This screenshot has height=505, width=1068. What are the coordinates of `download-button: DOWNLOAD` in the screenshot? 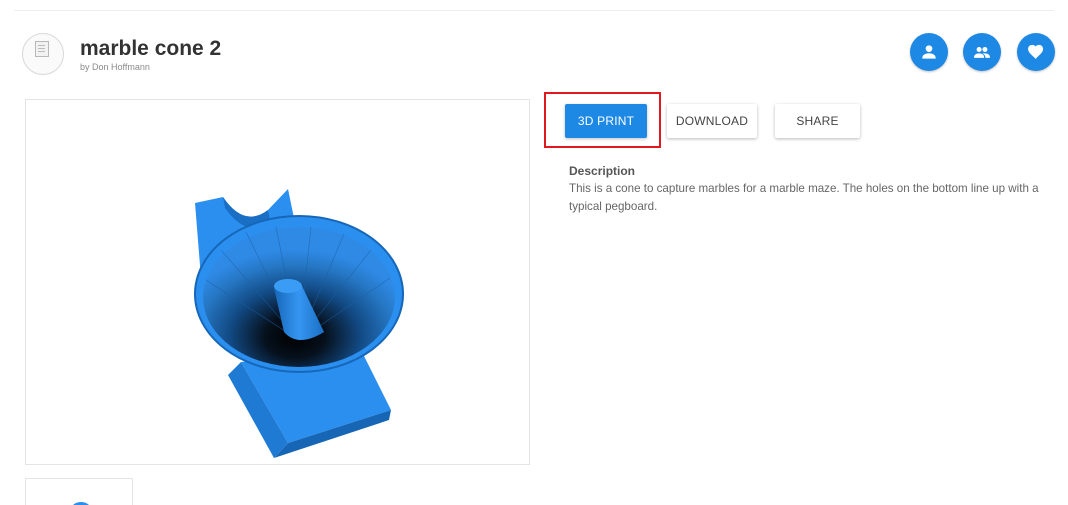 It's located at (712, 121).